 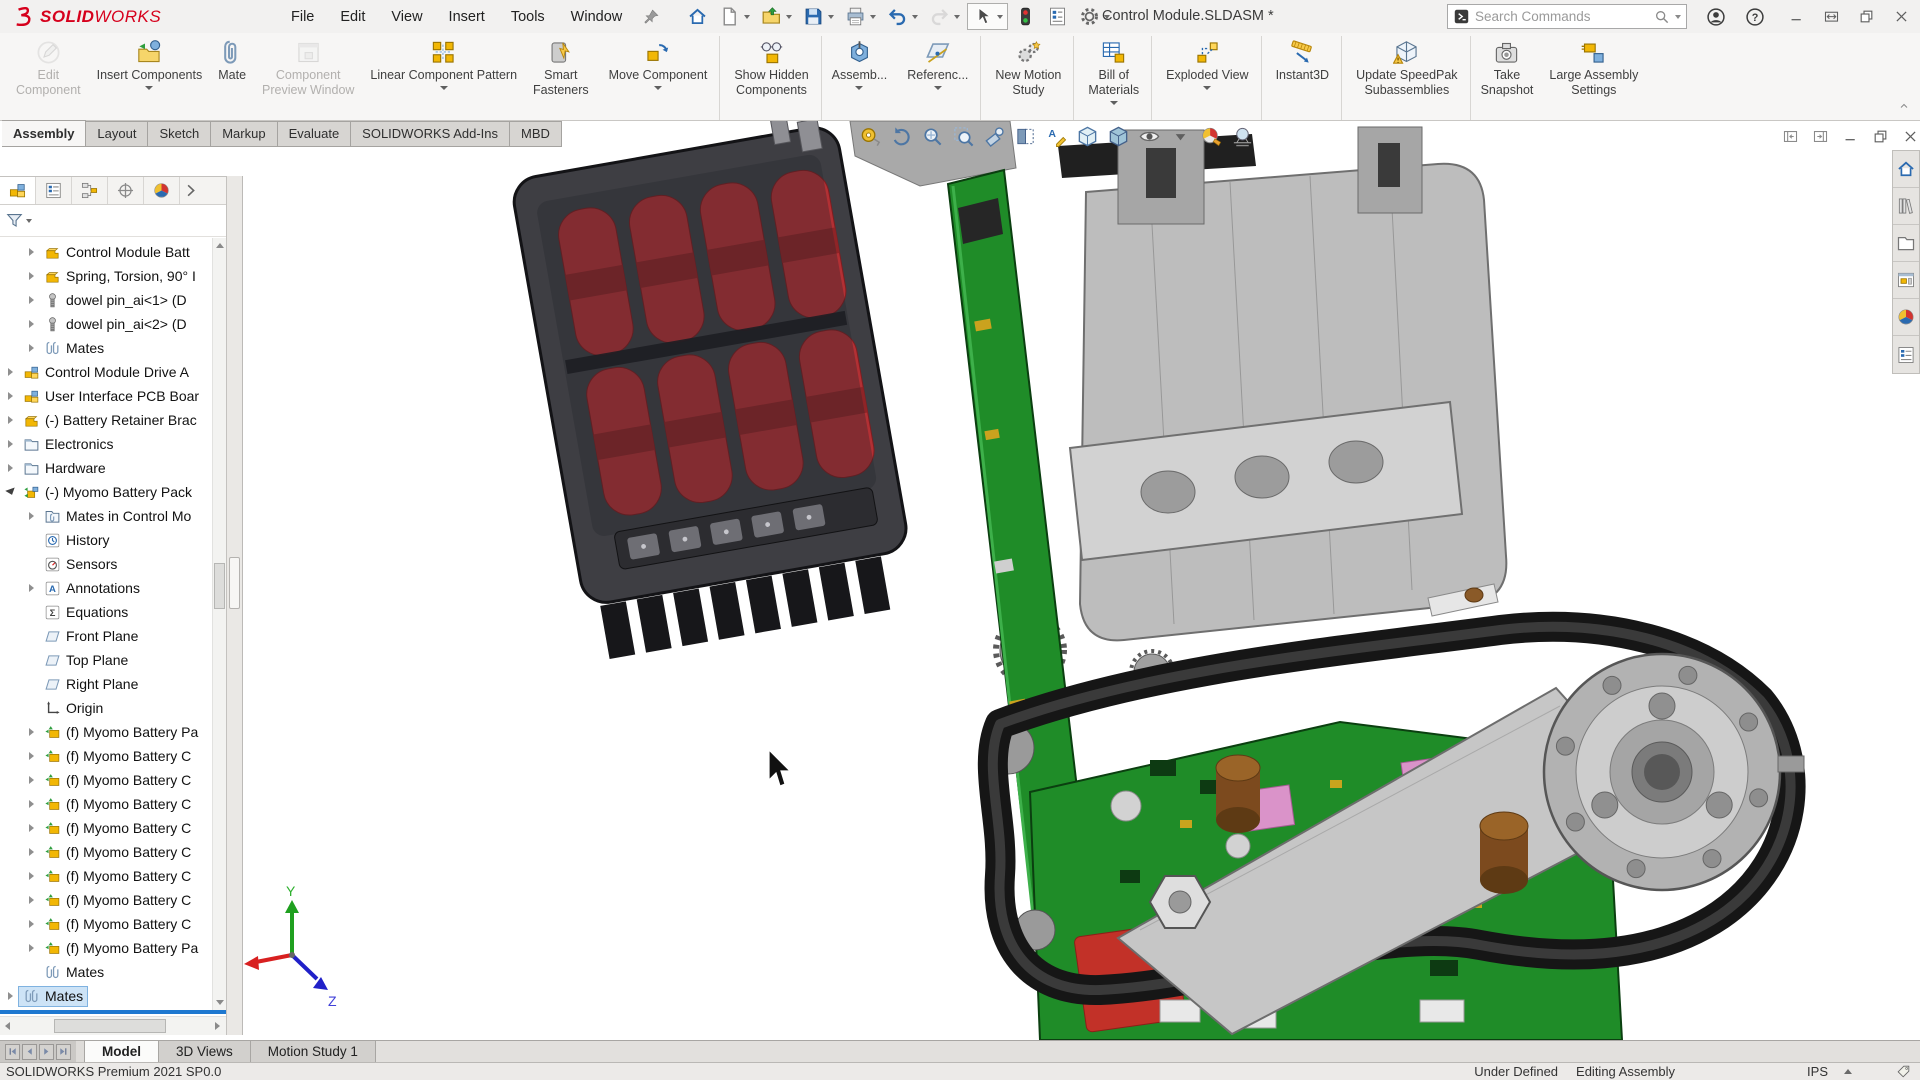 I want to click on scroll-up-arrow, so click(x=219, y=245).